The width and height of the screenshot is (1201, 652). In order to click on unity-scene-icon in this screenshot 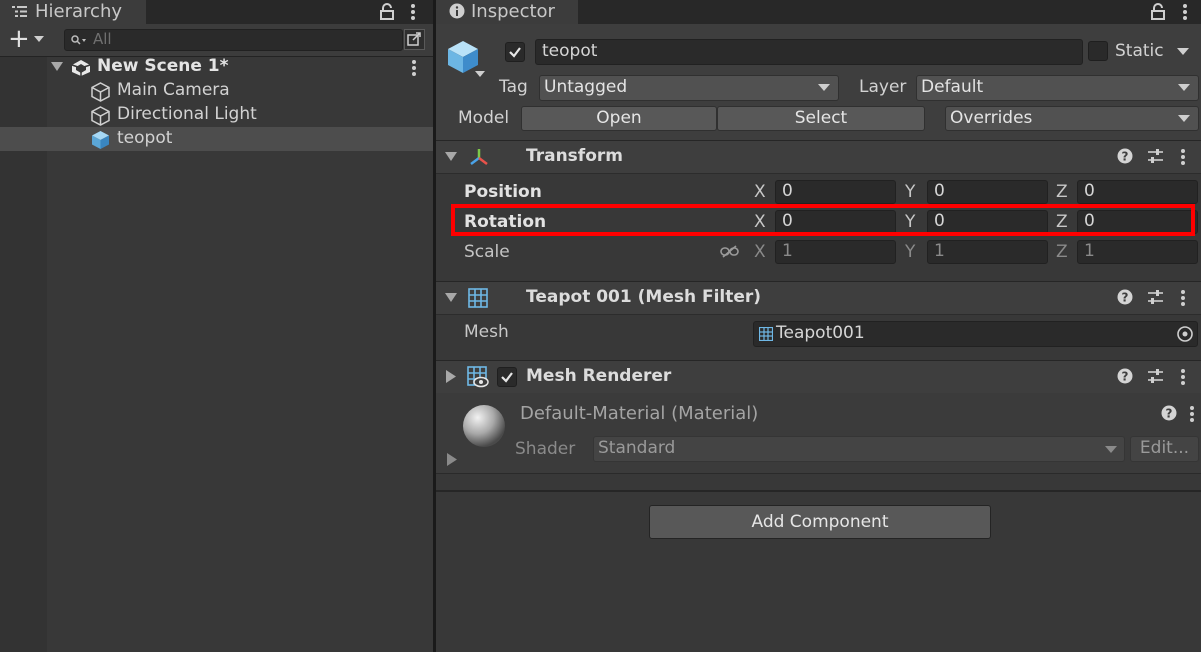, I will do `click(81, 68)`.